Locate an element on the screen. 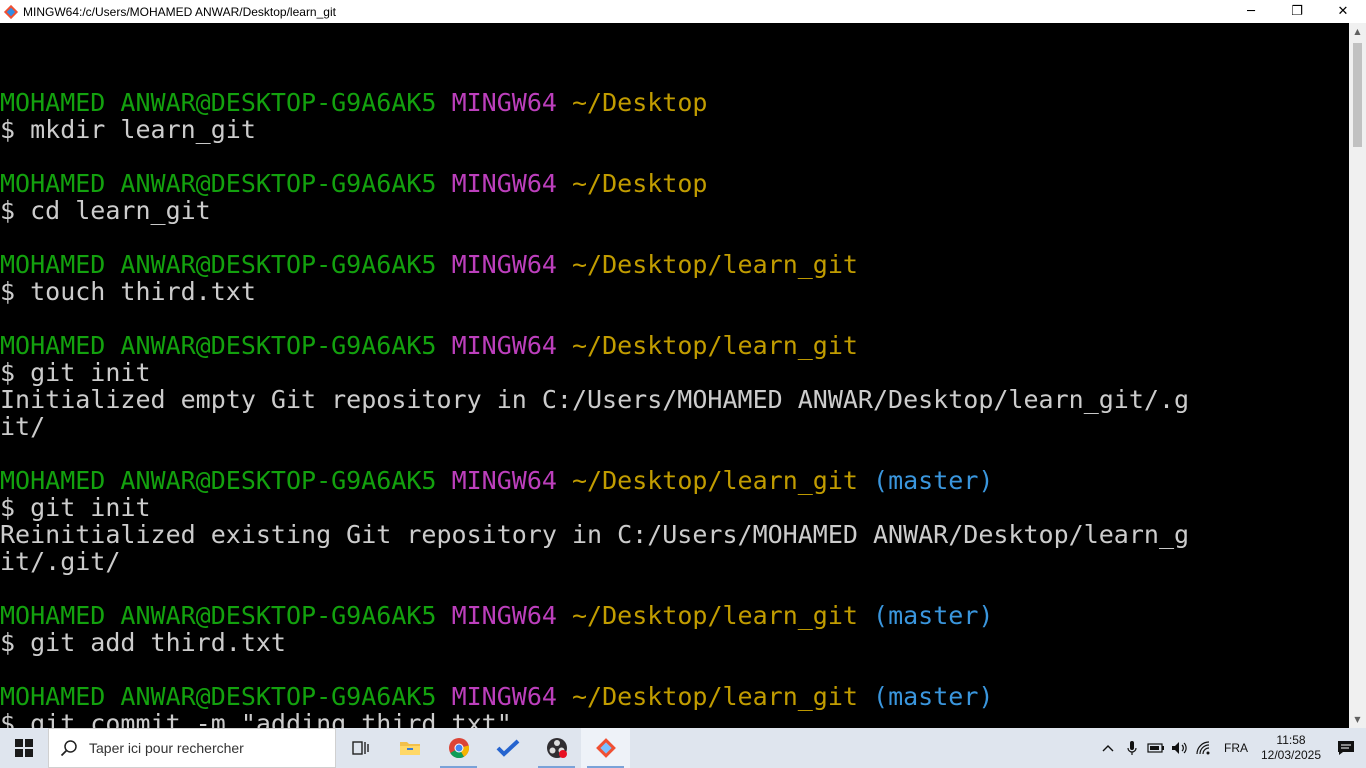  obs-button is located at coordinates (556, 748).